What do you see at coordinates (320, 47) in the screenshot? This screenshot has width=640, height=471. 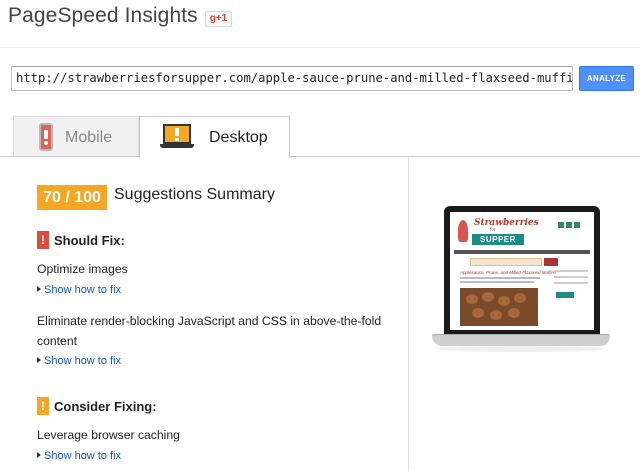 I see `header-divider` at bounding box center [320, 47].